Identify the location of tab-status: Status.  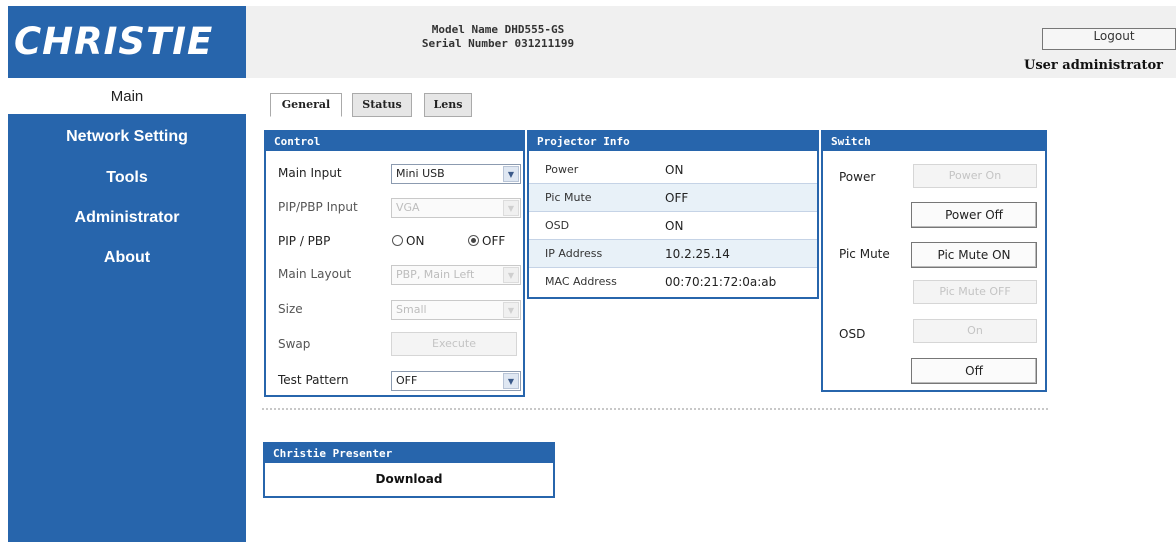
(382, 105).